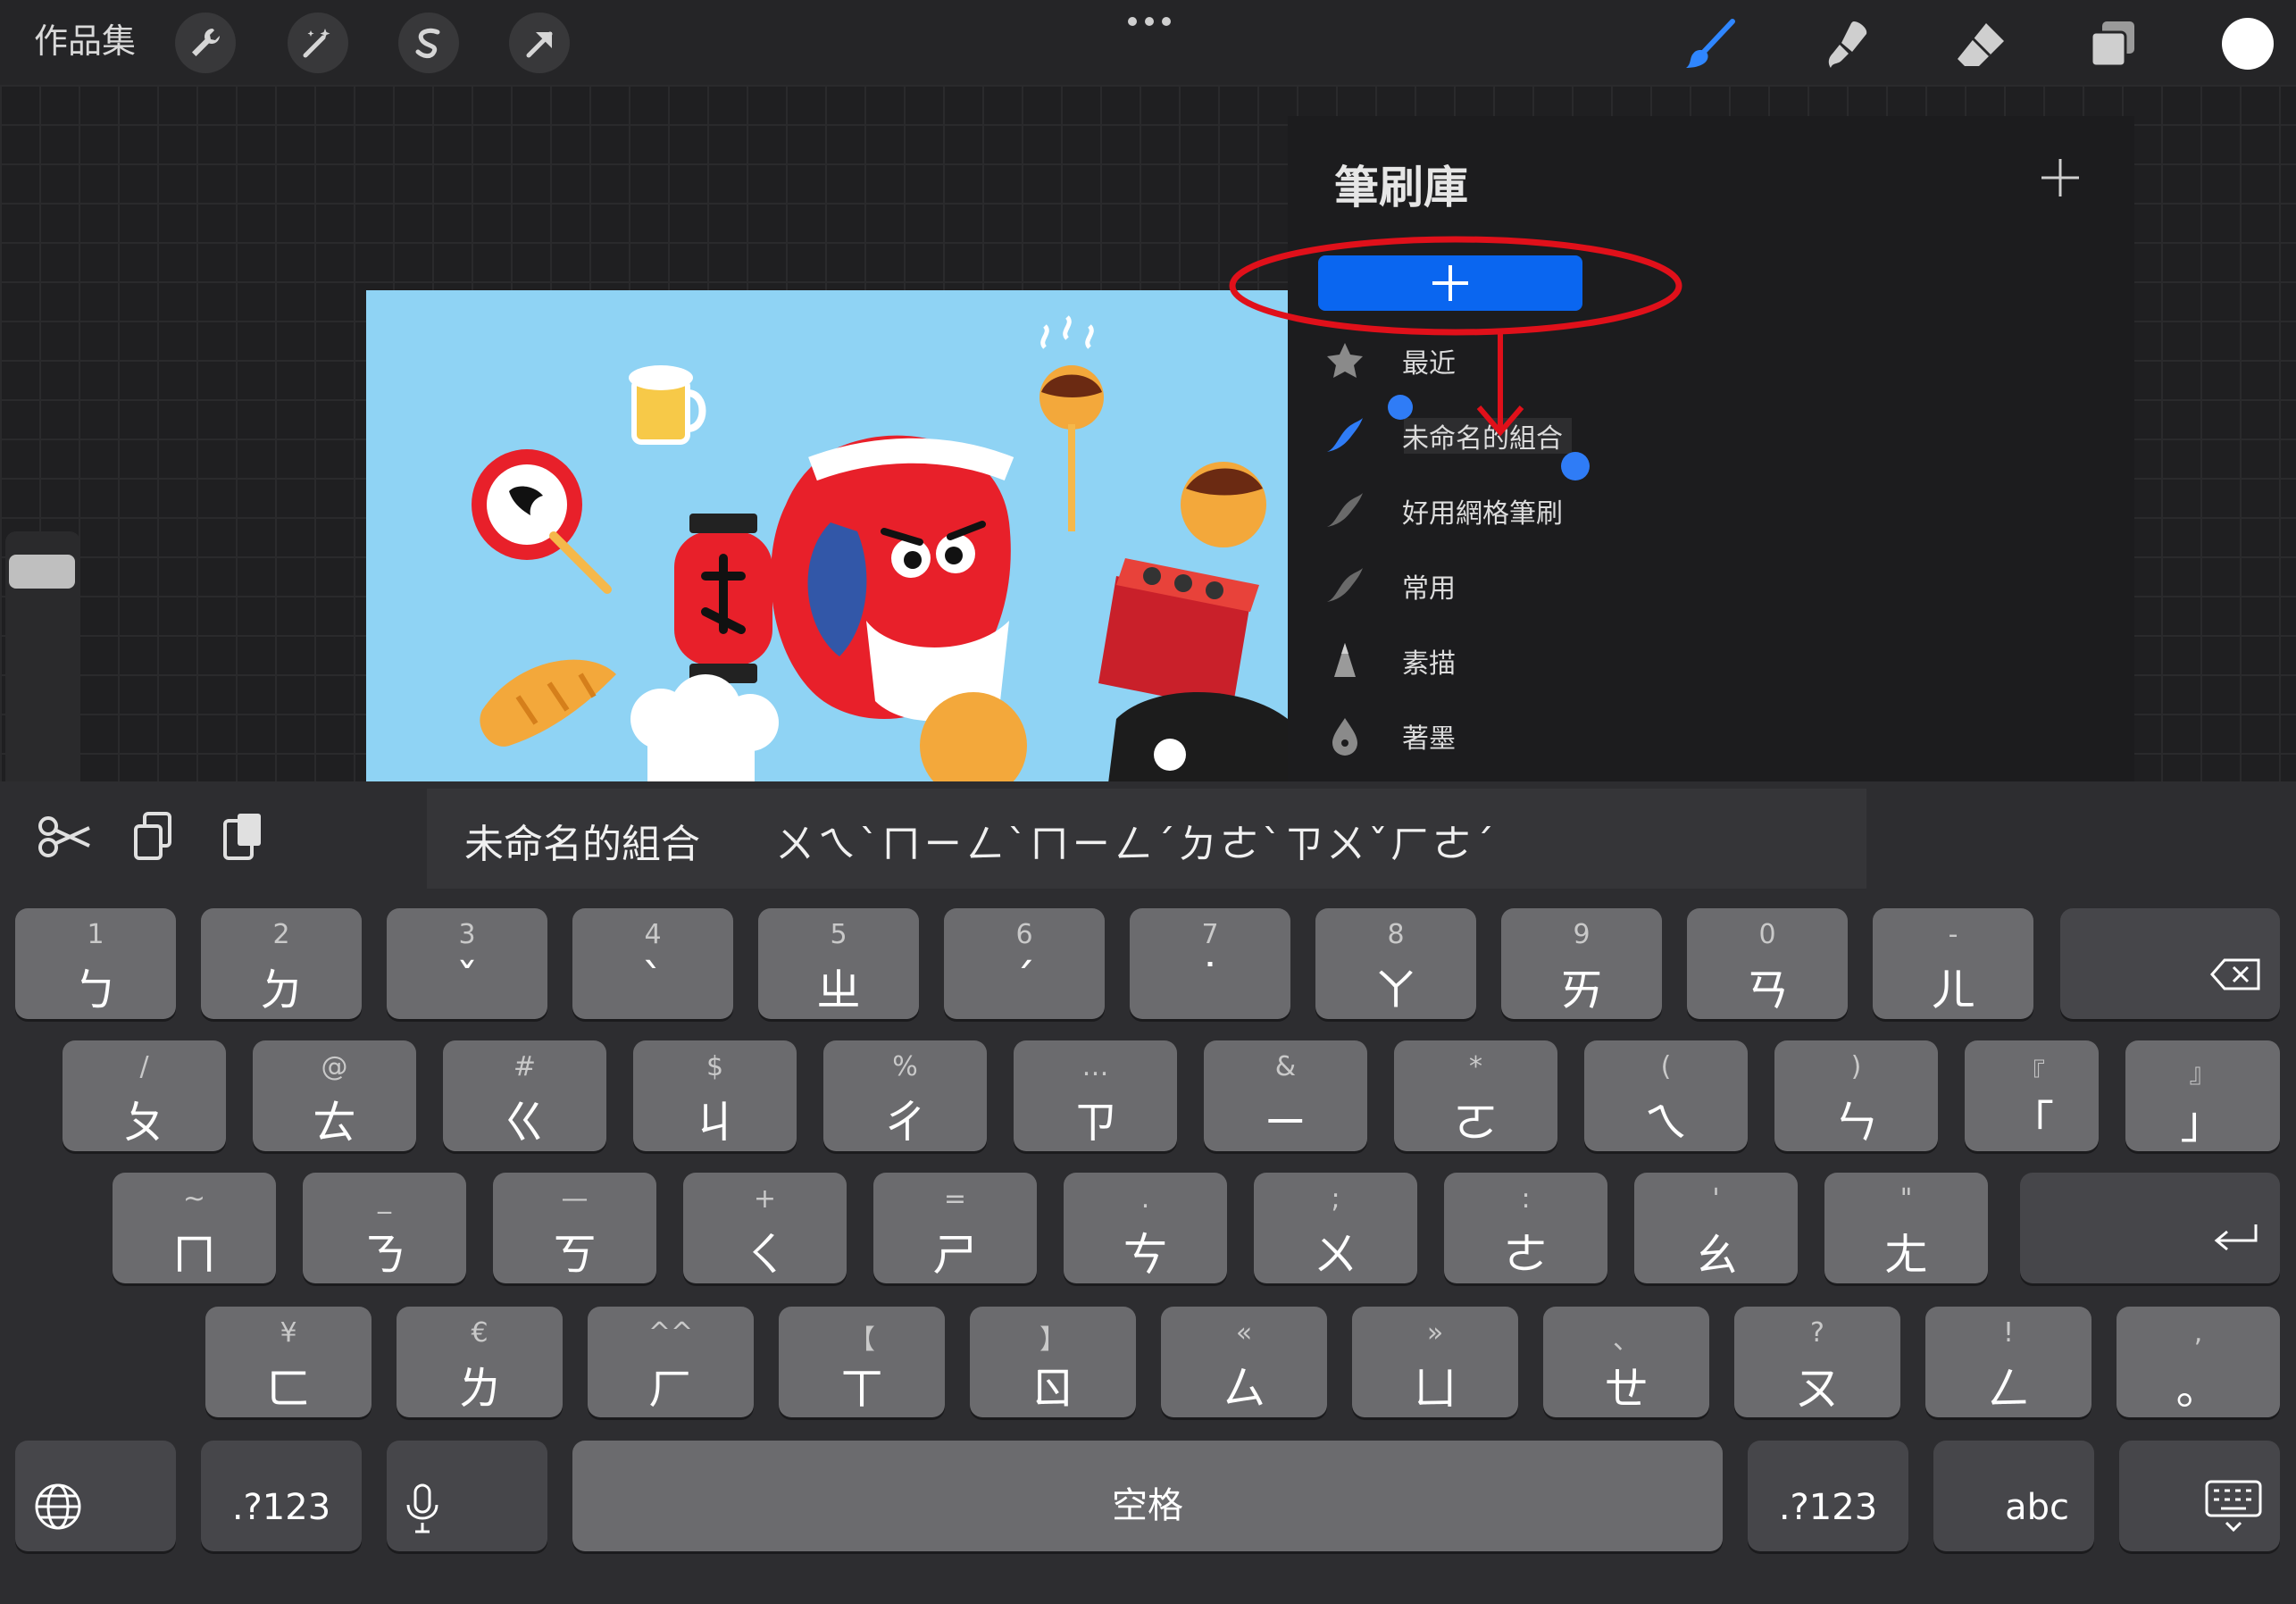 This screenshot has height=1604, width=2296. What do you see at coordinates (480, 1362) in the screenshot?
I see `key-l: € ㄌ` at bounding box center [480, 1362].